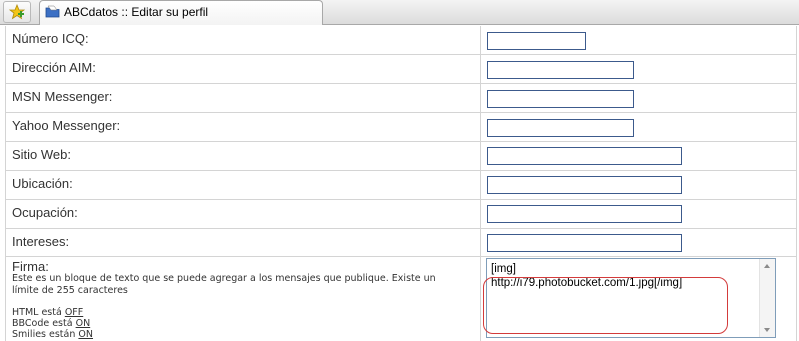 The height and width of the screenshot is (341, 799). I want to click on tab-title: ABCdatos :: Editar su perfil, so click(136, 12).